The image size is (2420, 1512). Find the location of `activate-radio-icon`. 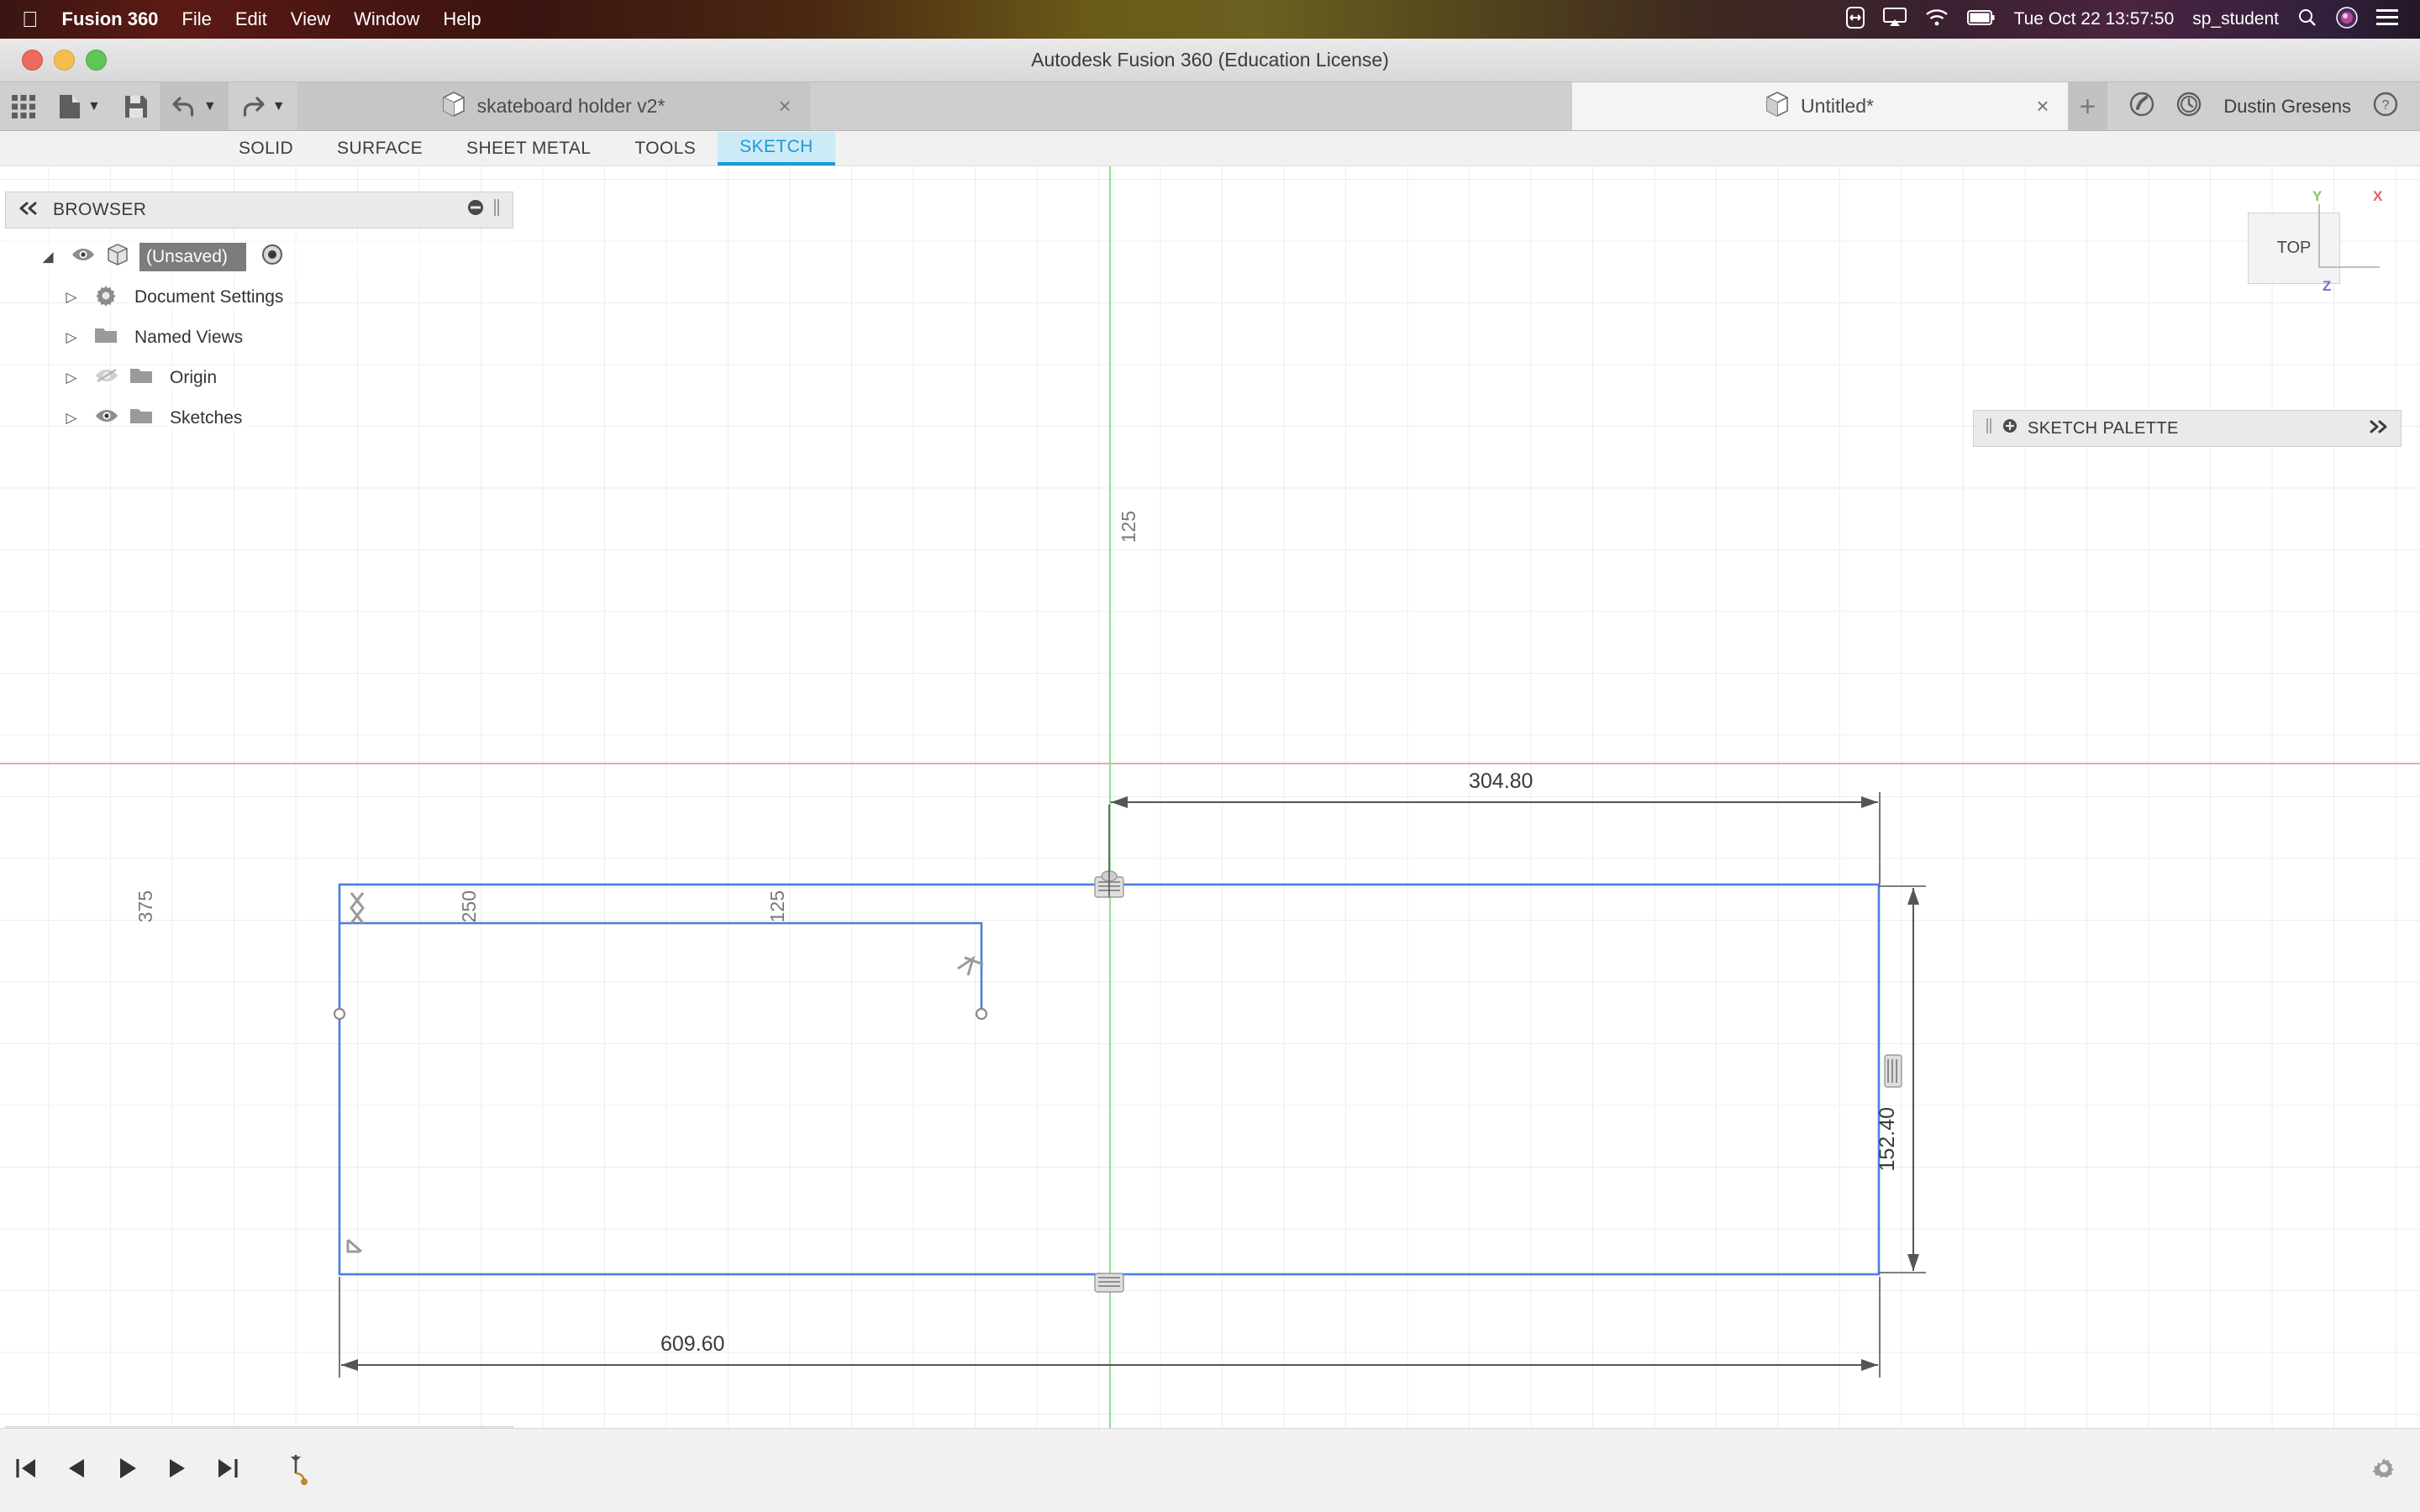

activate-radio-icon is located at coordinates (272, 257).